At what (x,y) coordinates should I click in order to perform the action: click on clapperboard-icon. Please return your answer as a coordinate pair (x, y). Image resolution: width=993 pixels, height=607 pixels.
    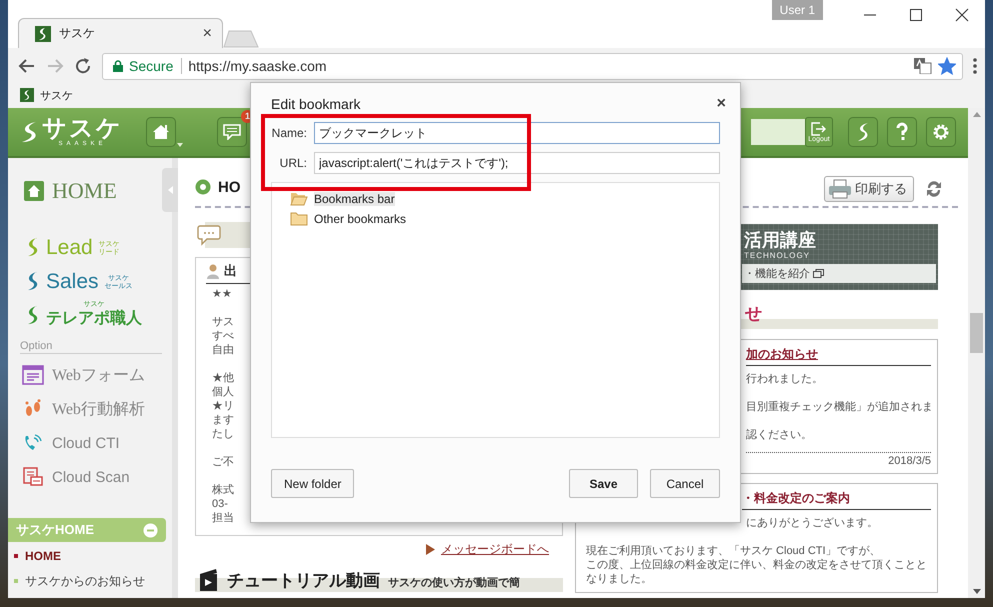
    Looking at the image, I should click on (209, 580).